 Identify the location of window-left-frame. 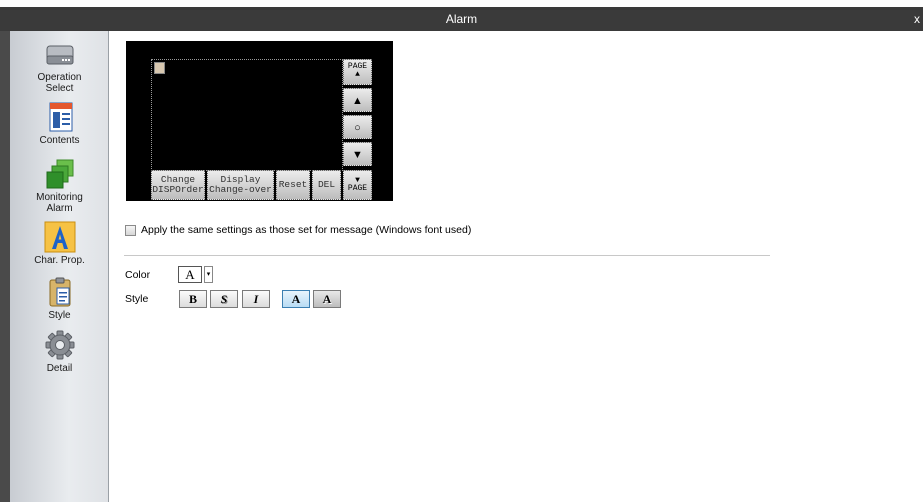
(5, 266).